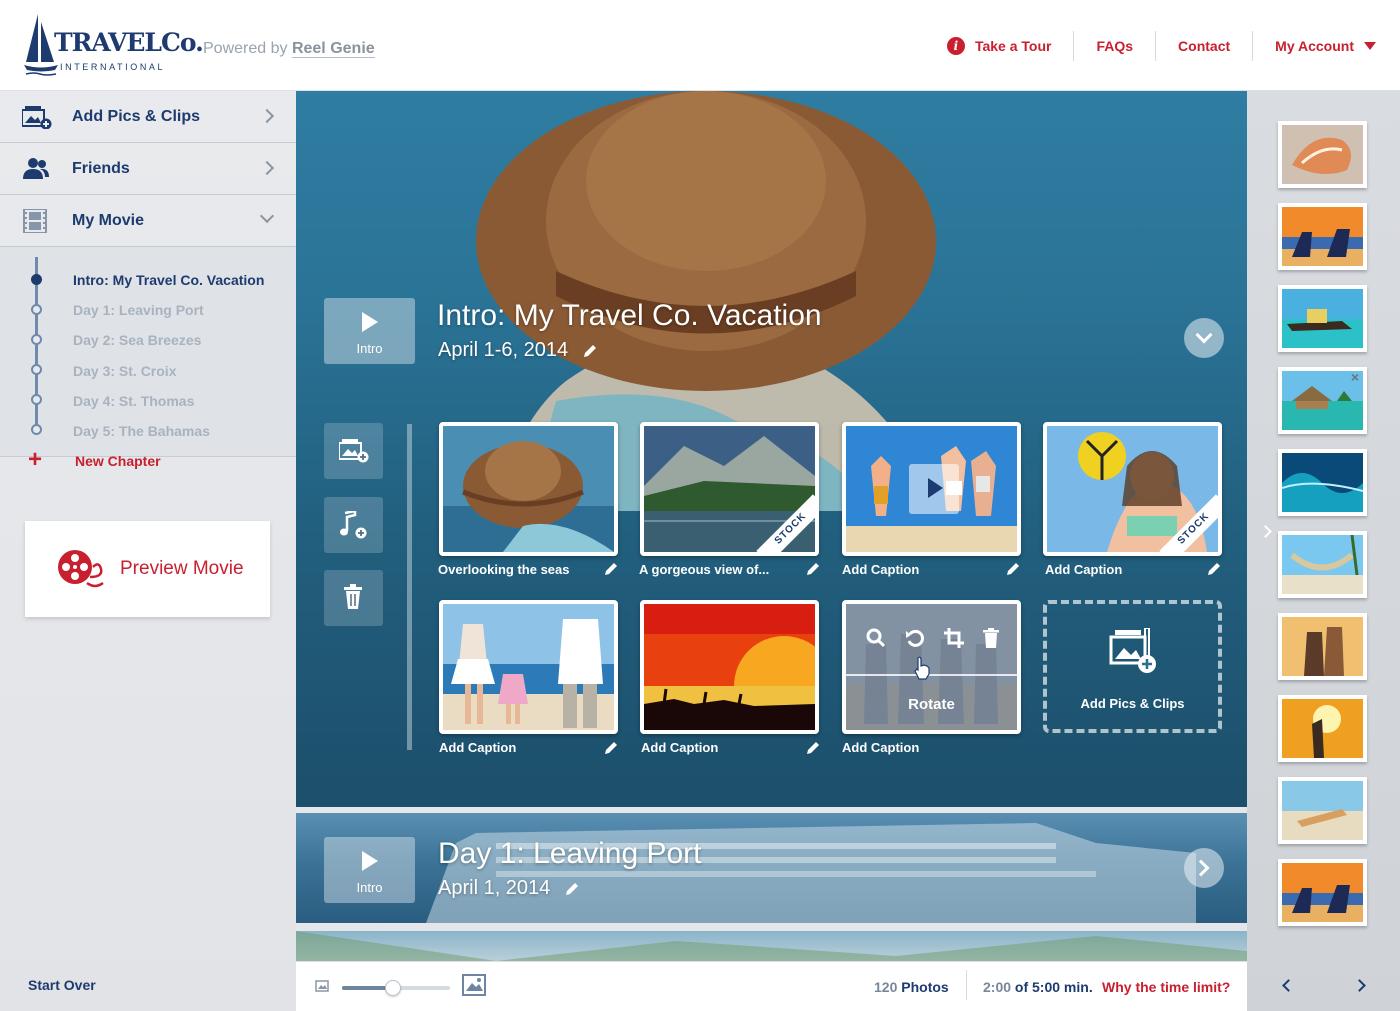  I want to click on chapter-item-day2: Day 2: Sea Breezes, so click(137, 340).